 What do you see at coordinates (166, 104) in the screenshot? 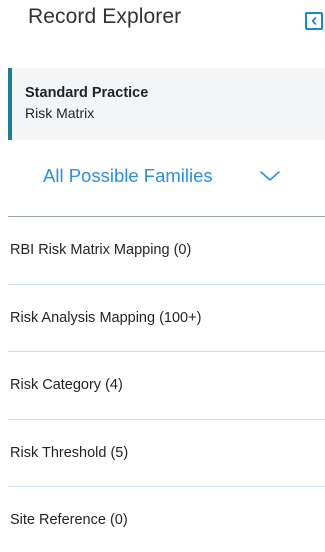
I see `standard-practice-card: Standard Practice Risk Matrix` at bounding box center [166, 104].